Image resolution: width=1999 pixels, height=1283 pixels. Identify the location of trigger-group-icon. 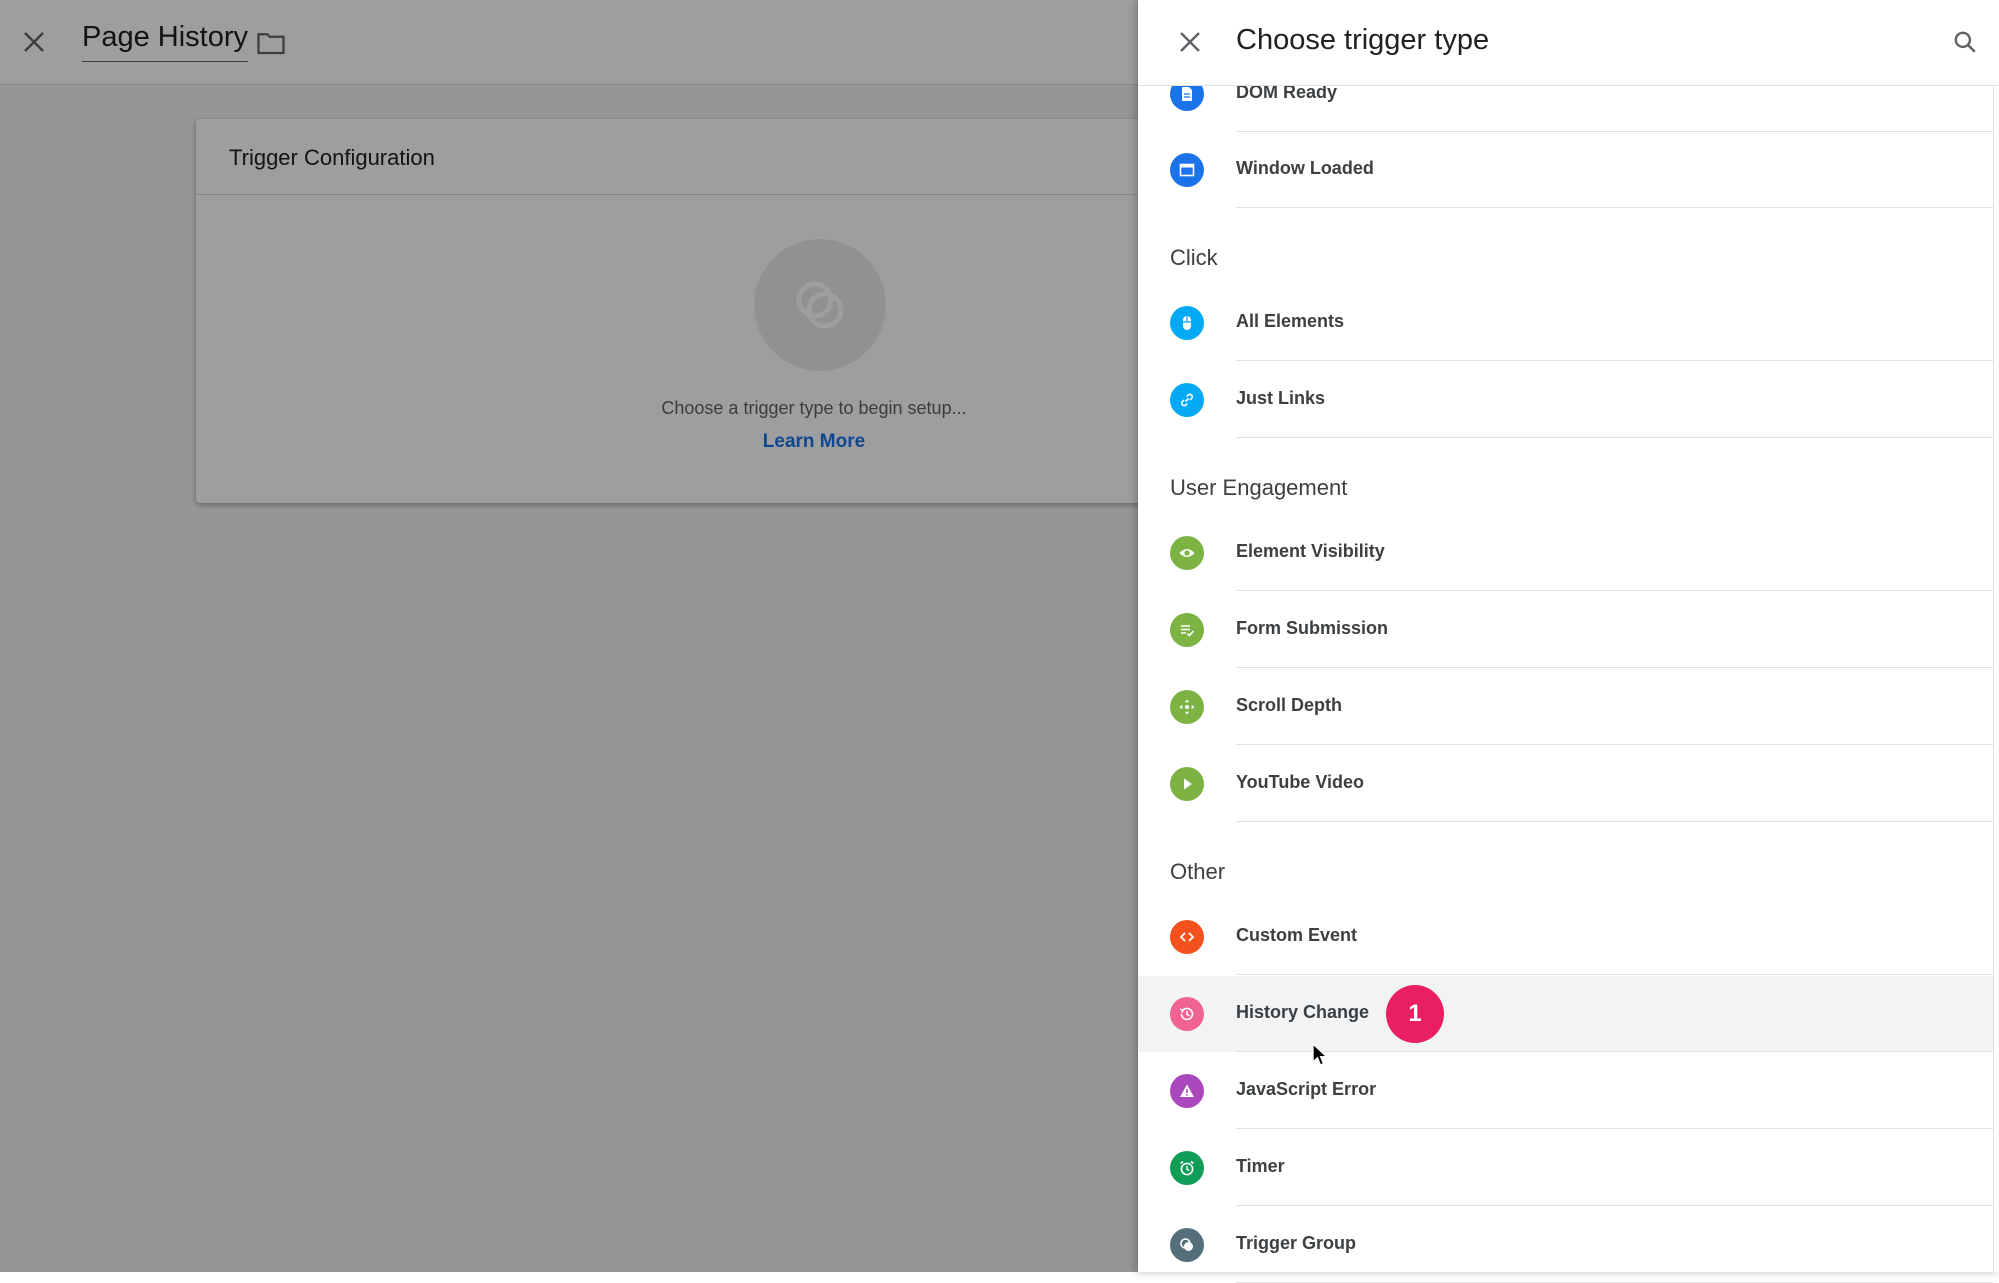
(1187, 1245).